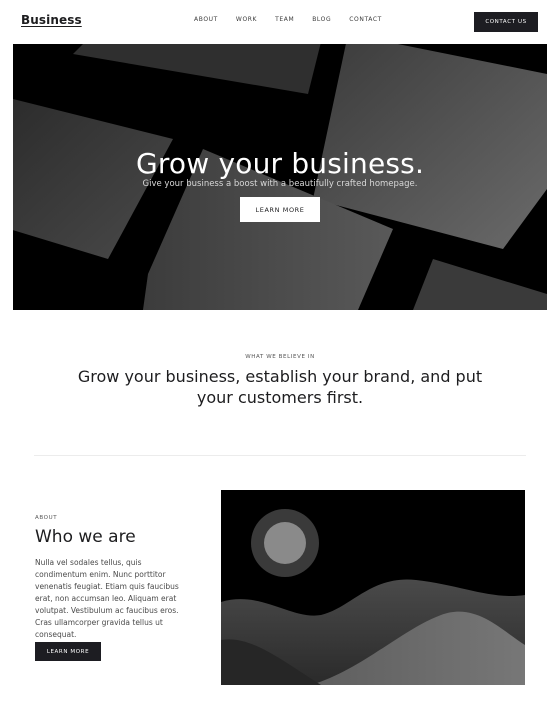 Image resolution: width=560 pixels, height=720 pixels. Describe the element at coordinates (321, 19) in the screenshot. I see `nav-link-blog: BLOG` at that location.